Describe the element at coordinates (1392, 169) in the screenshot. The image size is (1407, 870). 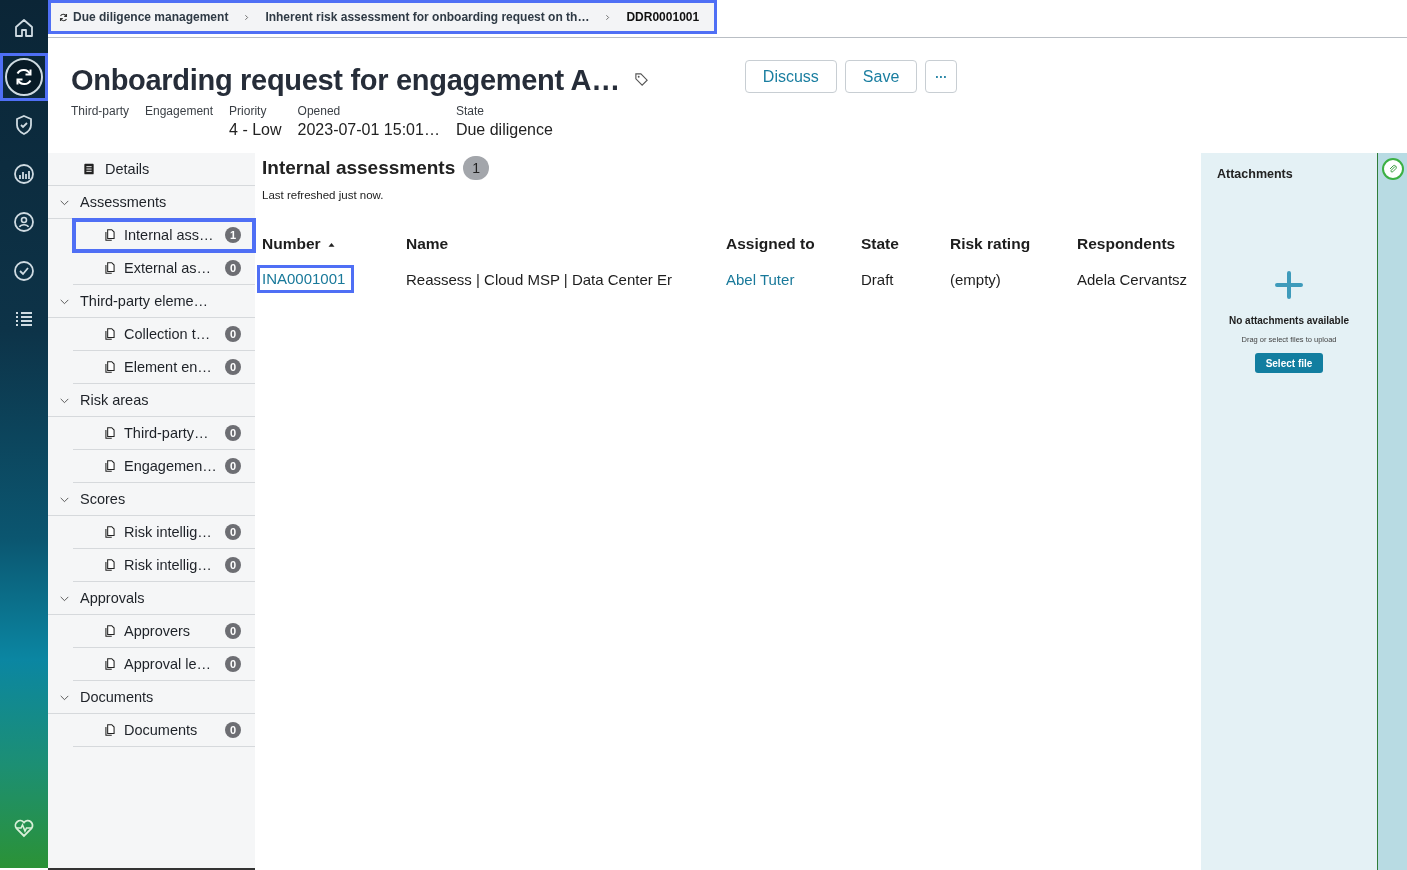
I see `attachment-button` at that location.